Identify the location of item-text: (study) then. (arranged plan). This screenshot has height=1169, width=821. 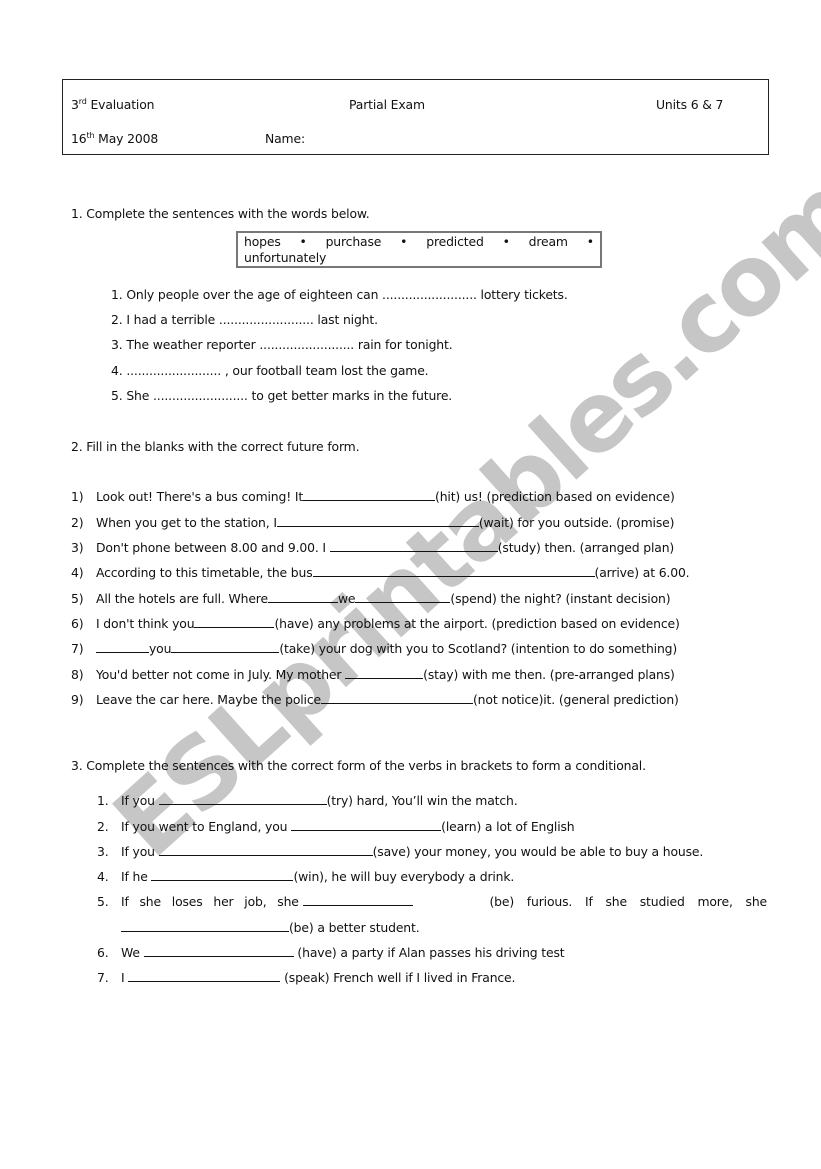
(586, 547).